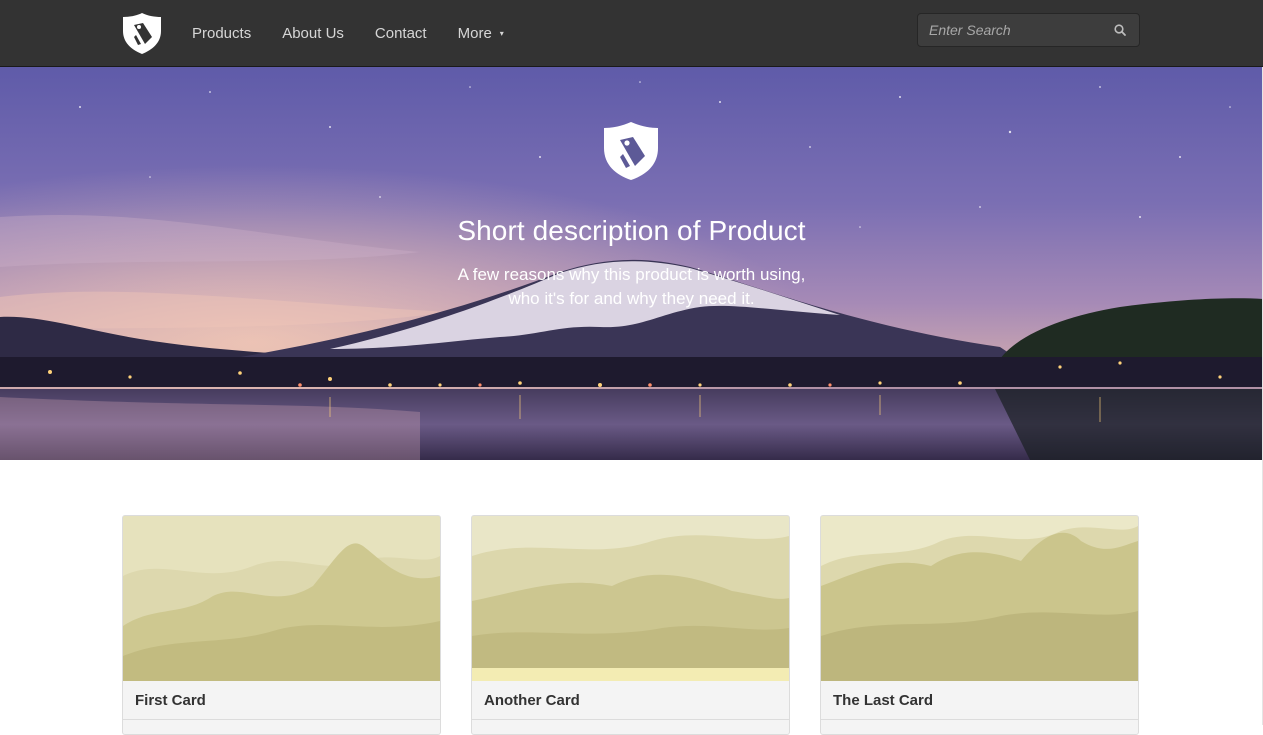 The image size is (1263, 735). I want to click on nav-link-products: Products, so click(221, 33).